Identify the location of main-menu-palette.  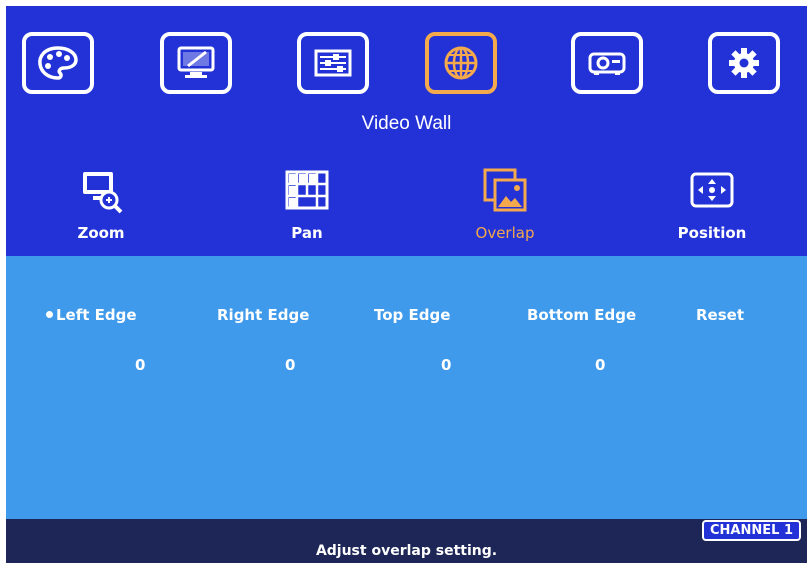
(58, 63).